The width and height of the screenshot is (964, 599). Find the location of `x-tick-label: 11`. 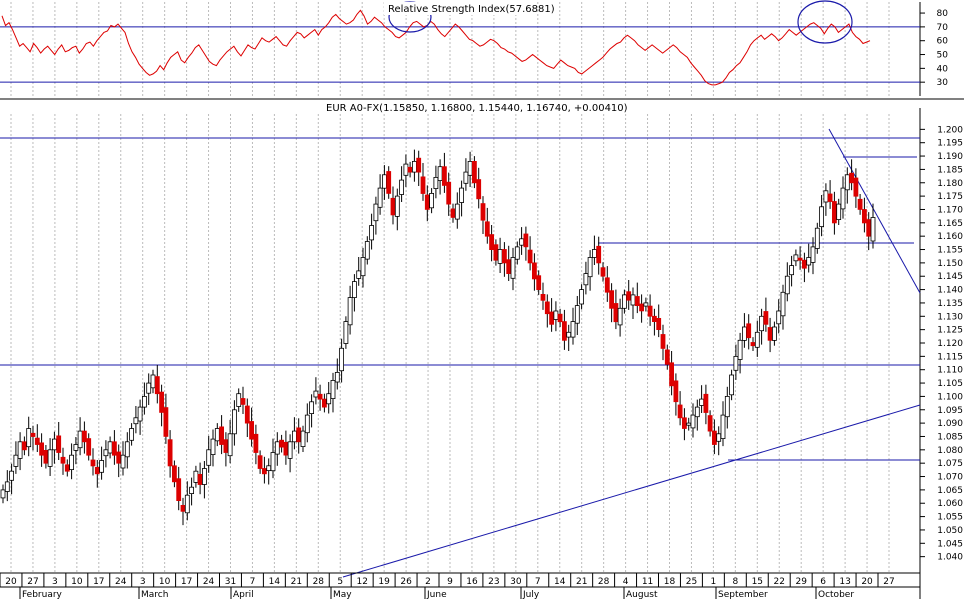

x-tick-label: 11 is located at coordinates (647, 582).